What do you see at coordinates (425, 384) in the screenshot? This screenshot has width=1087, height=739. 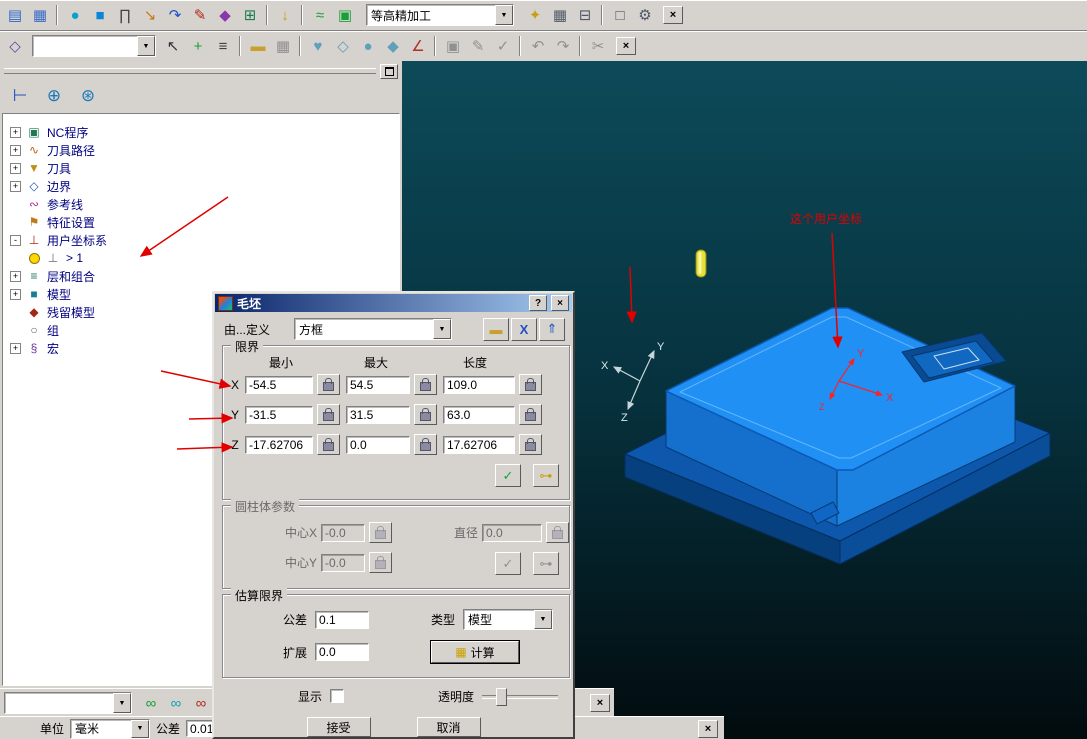 I see `x-max-lock-button` at bounding box center [425, 384].